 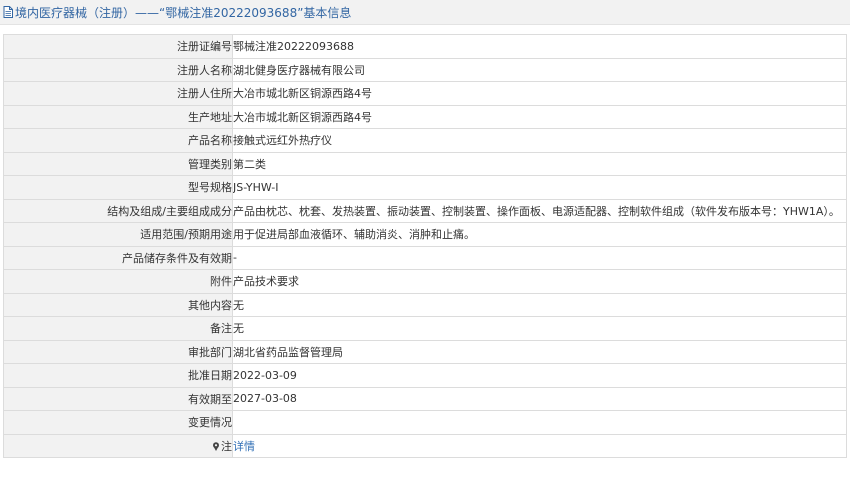 I want to click on row-label: 注册人名称, so click(x=118, y=69).